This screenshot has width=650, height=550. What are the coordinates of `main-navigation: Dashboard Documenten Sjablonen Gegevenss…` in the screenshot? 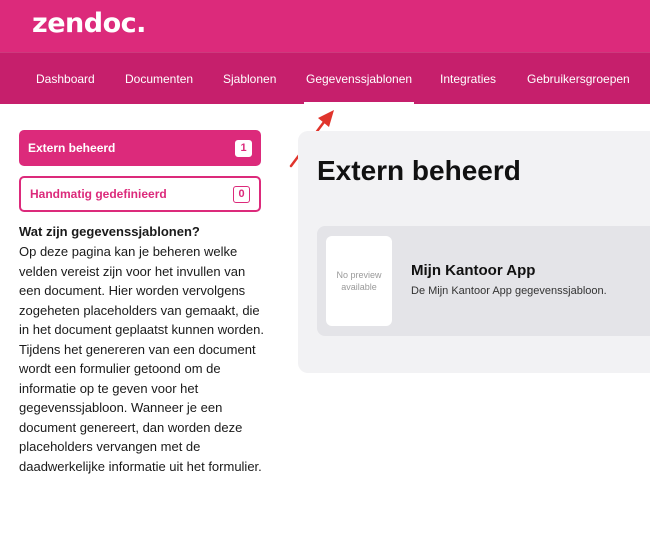 It's located at (325, 78).